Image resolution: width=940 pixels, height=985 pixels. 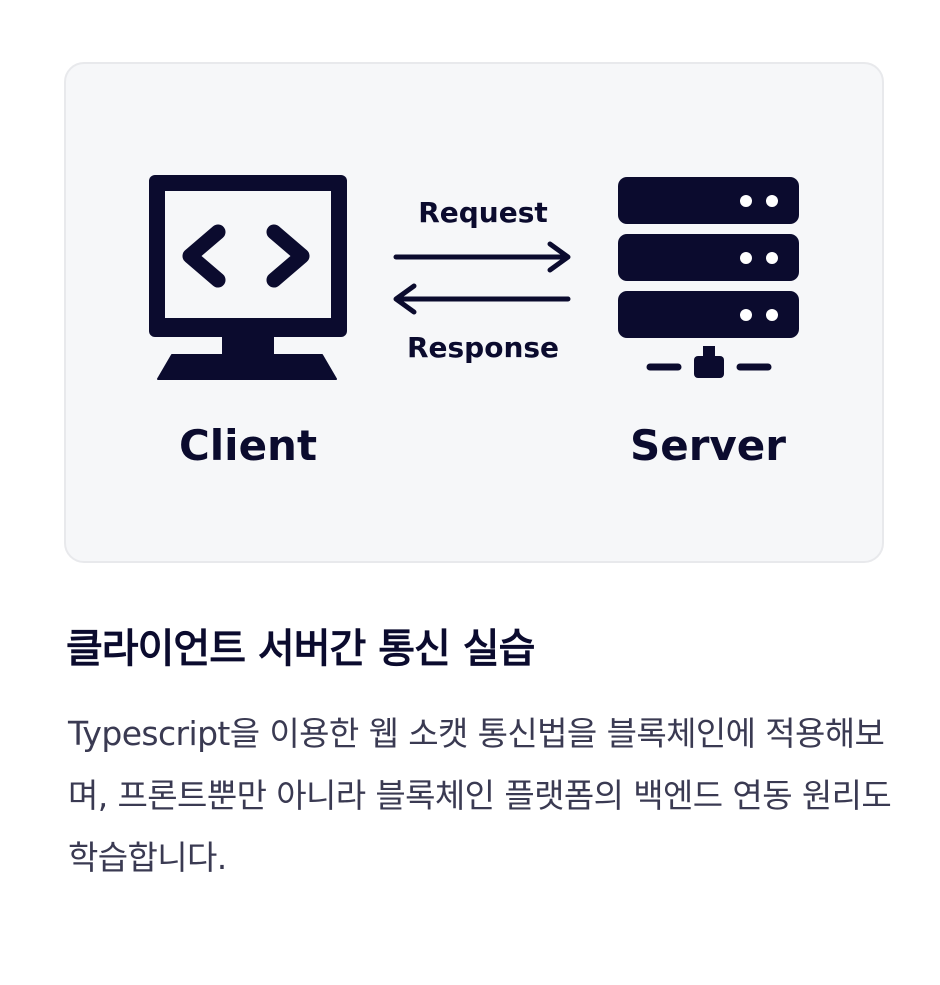 What do you see at coordinates (708, 445) in the screenshot?
I see `server-label: Server` at bounding box center [708, 445].